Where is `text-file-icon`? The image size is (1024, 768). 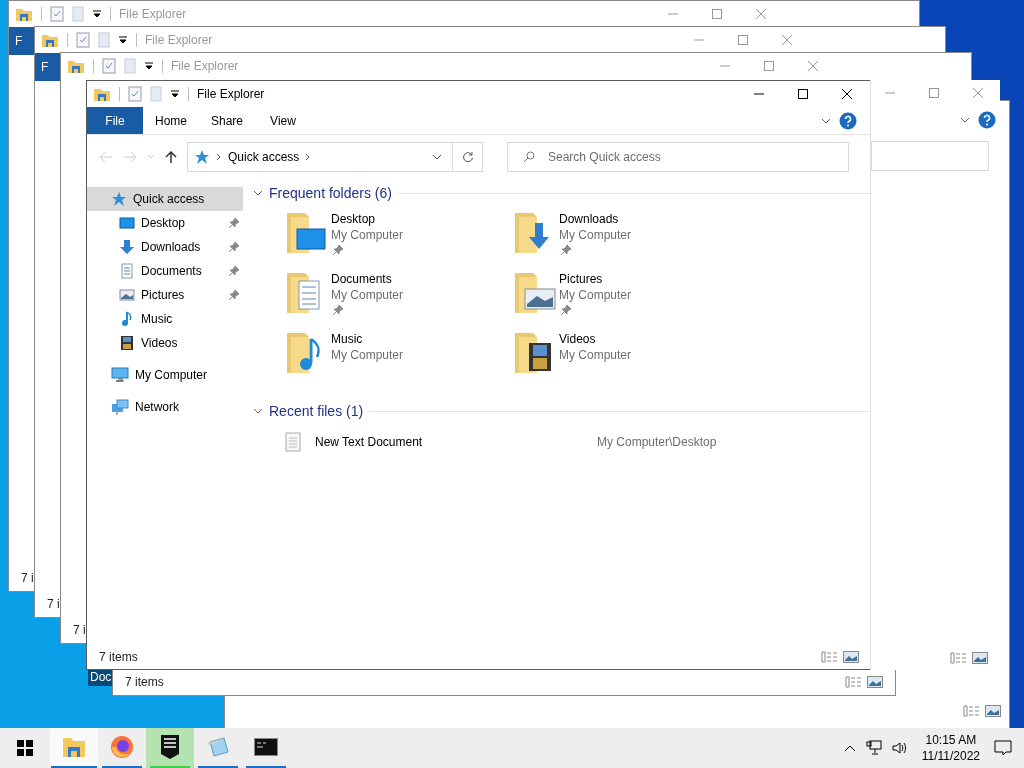
text-file-icon is located at coordinates (293, 442).